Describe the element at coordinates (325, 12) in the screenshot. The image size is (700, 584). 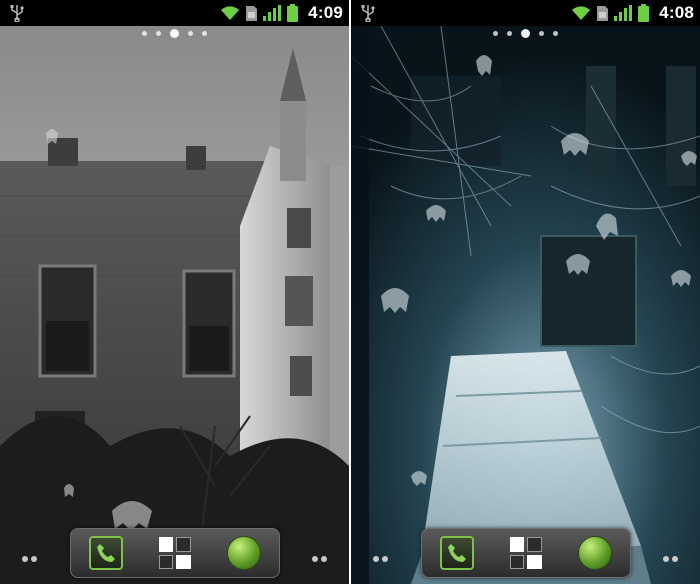
I see `status-clock: 4:09` at that location.